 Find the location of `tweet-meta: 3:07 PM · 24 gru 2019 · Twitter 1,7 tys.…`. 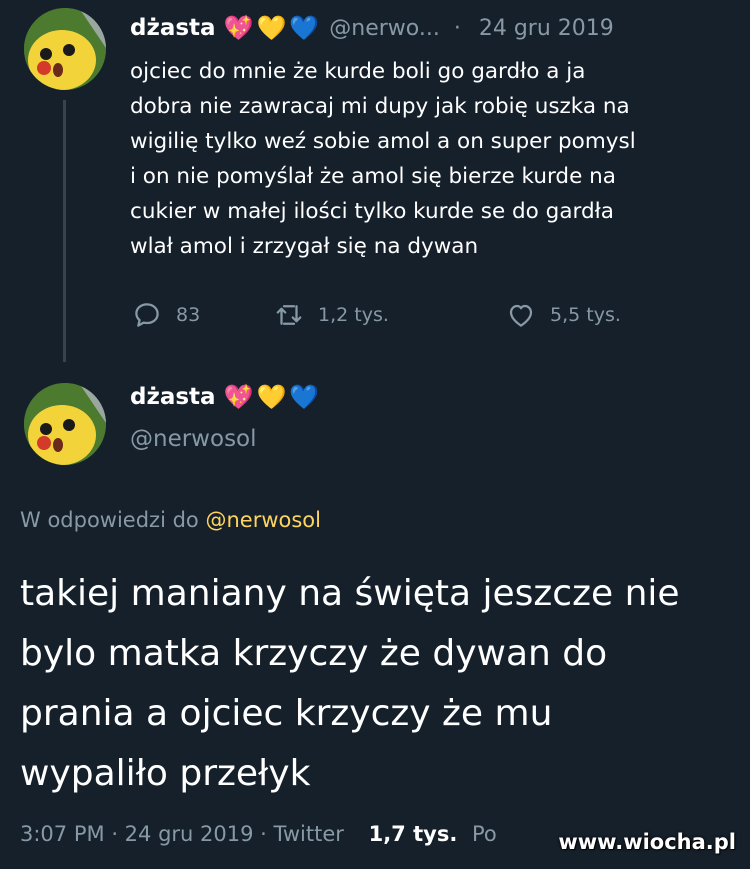

tweet-meta: 3:07 PM · 24 gru 2019 · Twitter 1,7 tys.… is located at coordinates (258, 834).